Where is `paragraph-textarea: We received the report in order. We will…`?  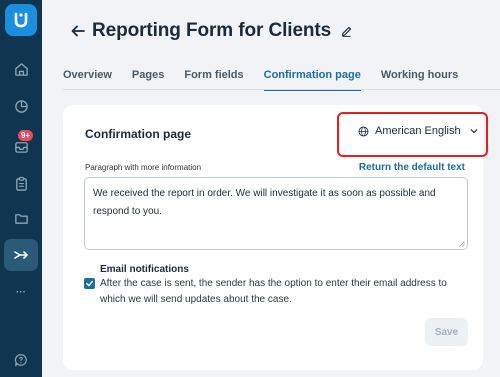
paragraph-textarea: We received the report in order. We will… is located at coordinates (276, 213).